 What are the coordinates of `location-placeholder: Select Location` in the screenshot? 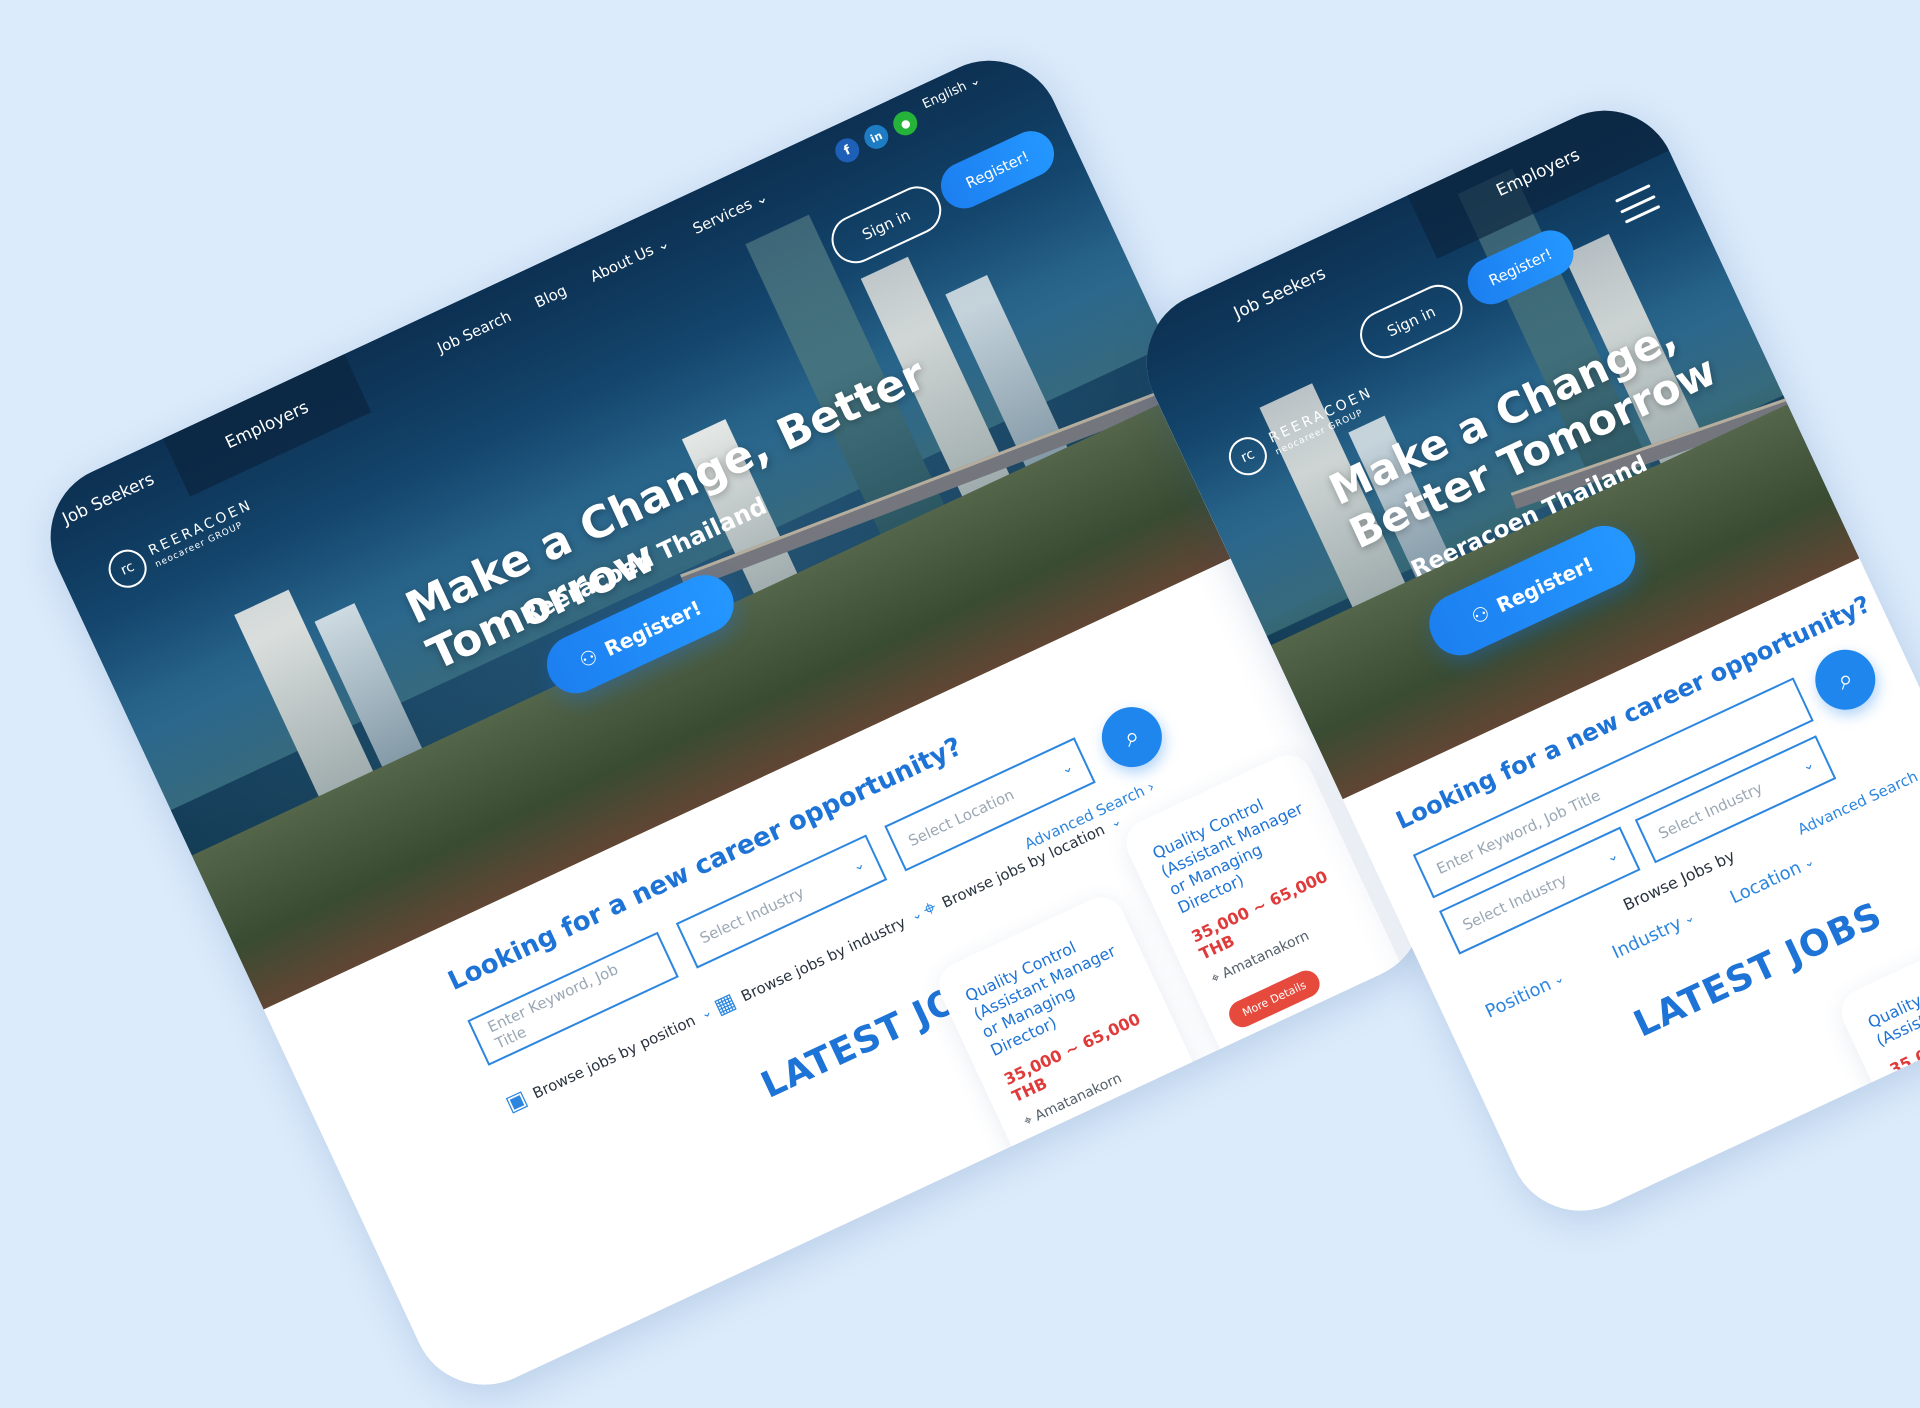 It's located at (961, 818).